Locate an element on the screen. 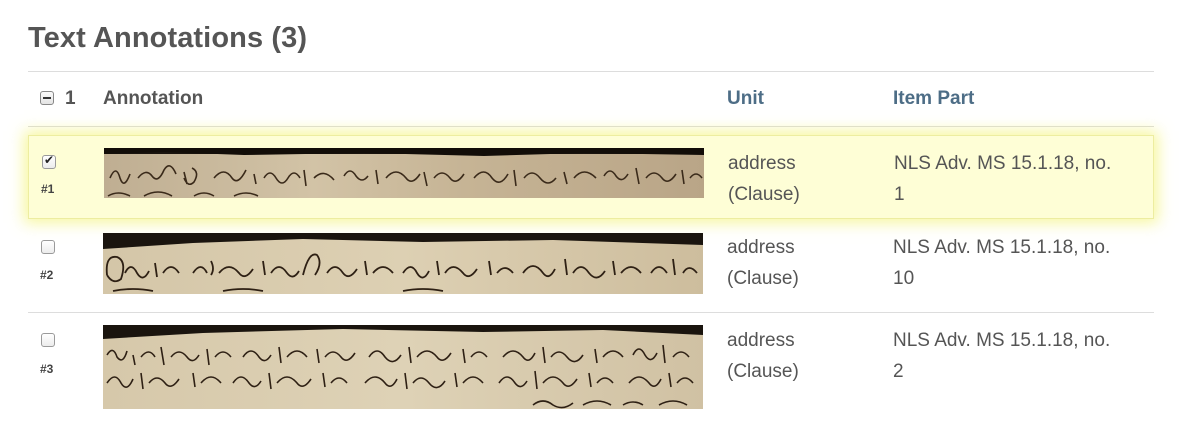 The height and width of the screenshot is (433, 1196). item-part-line2: 1 is located at coordinates (899, 194).